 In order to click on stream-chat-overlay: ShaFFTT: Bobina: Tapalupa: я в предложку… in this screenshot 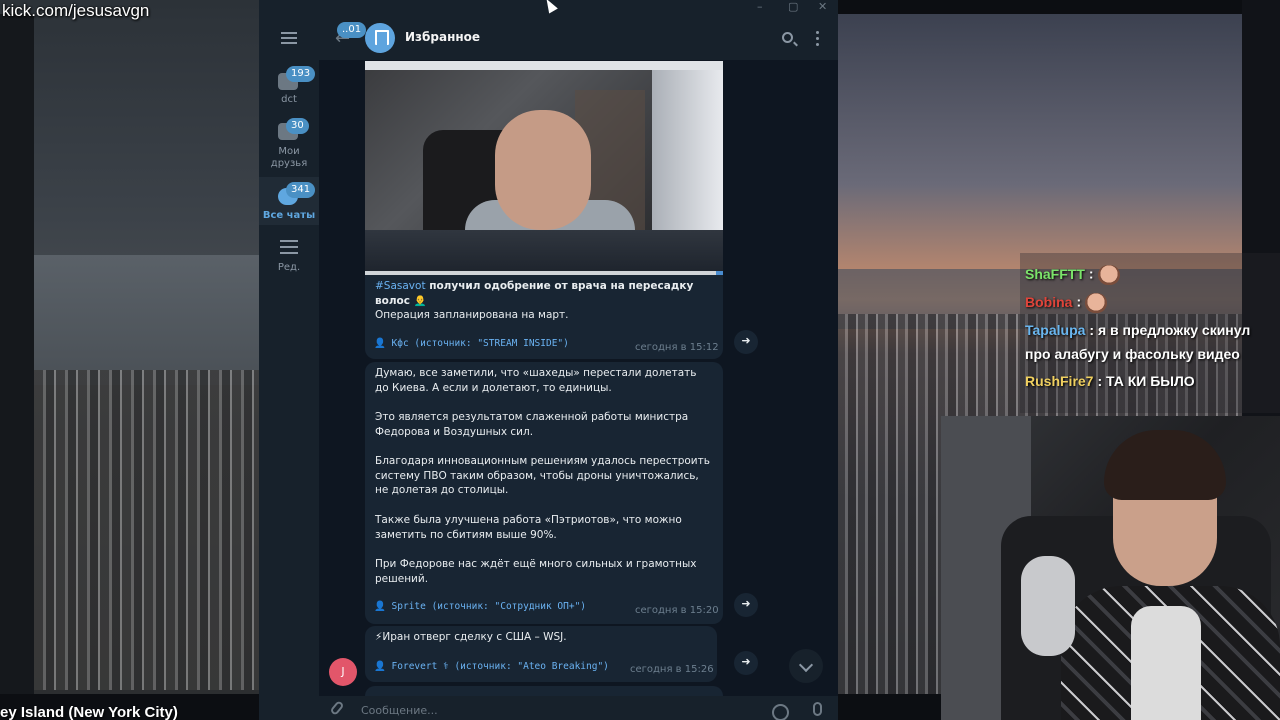, I will do `click(1150, 333)`.